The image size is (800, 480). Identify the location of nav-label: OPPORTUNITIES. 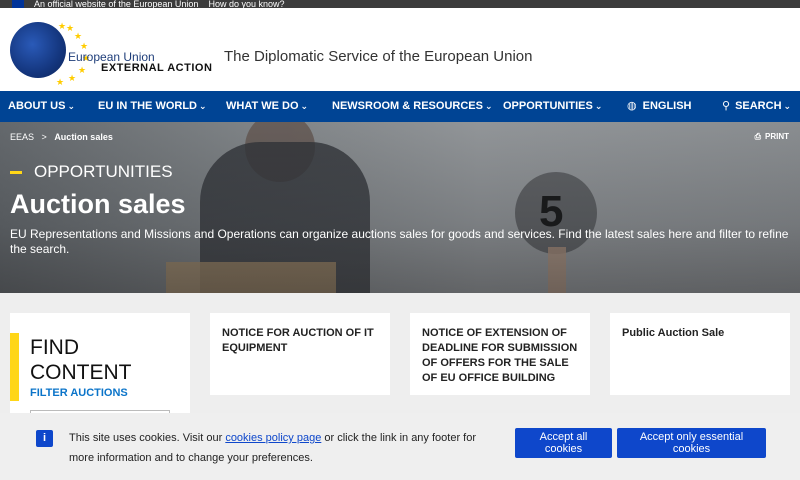
(548, 106).